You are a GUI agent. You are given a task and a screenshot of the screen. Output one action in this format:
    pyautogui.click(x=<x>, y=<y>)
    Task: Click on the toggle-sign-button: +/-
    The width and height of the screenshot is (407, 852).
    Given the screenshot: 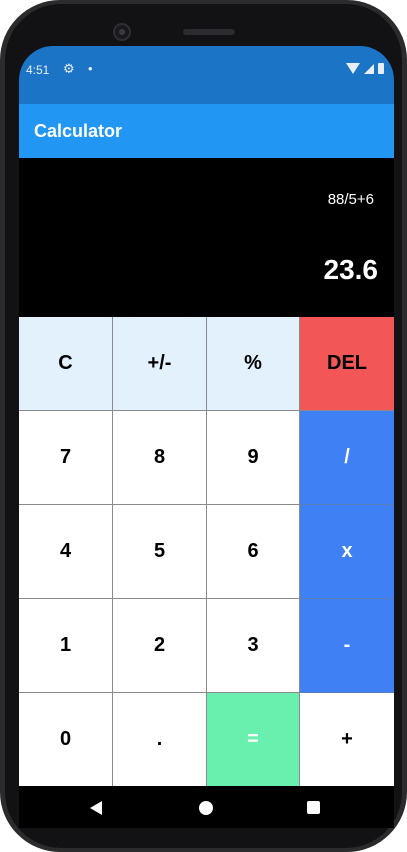 What is the action you would take?
    pyautogui.click(x=160, y=364)
    